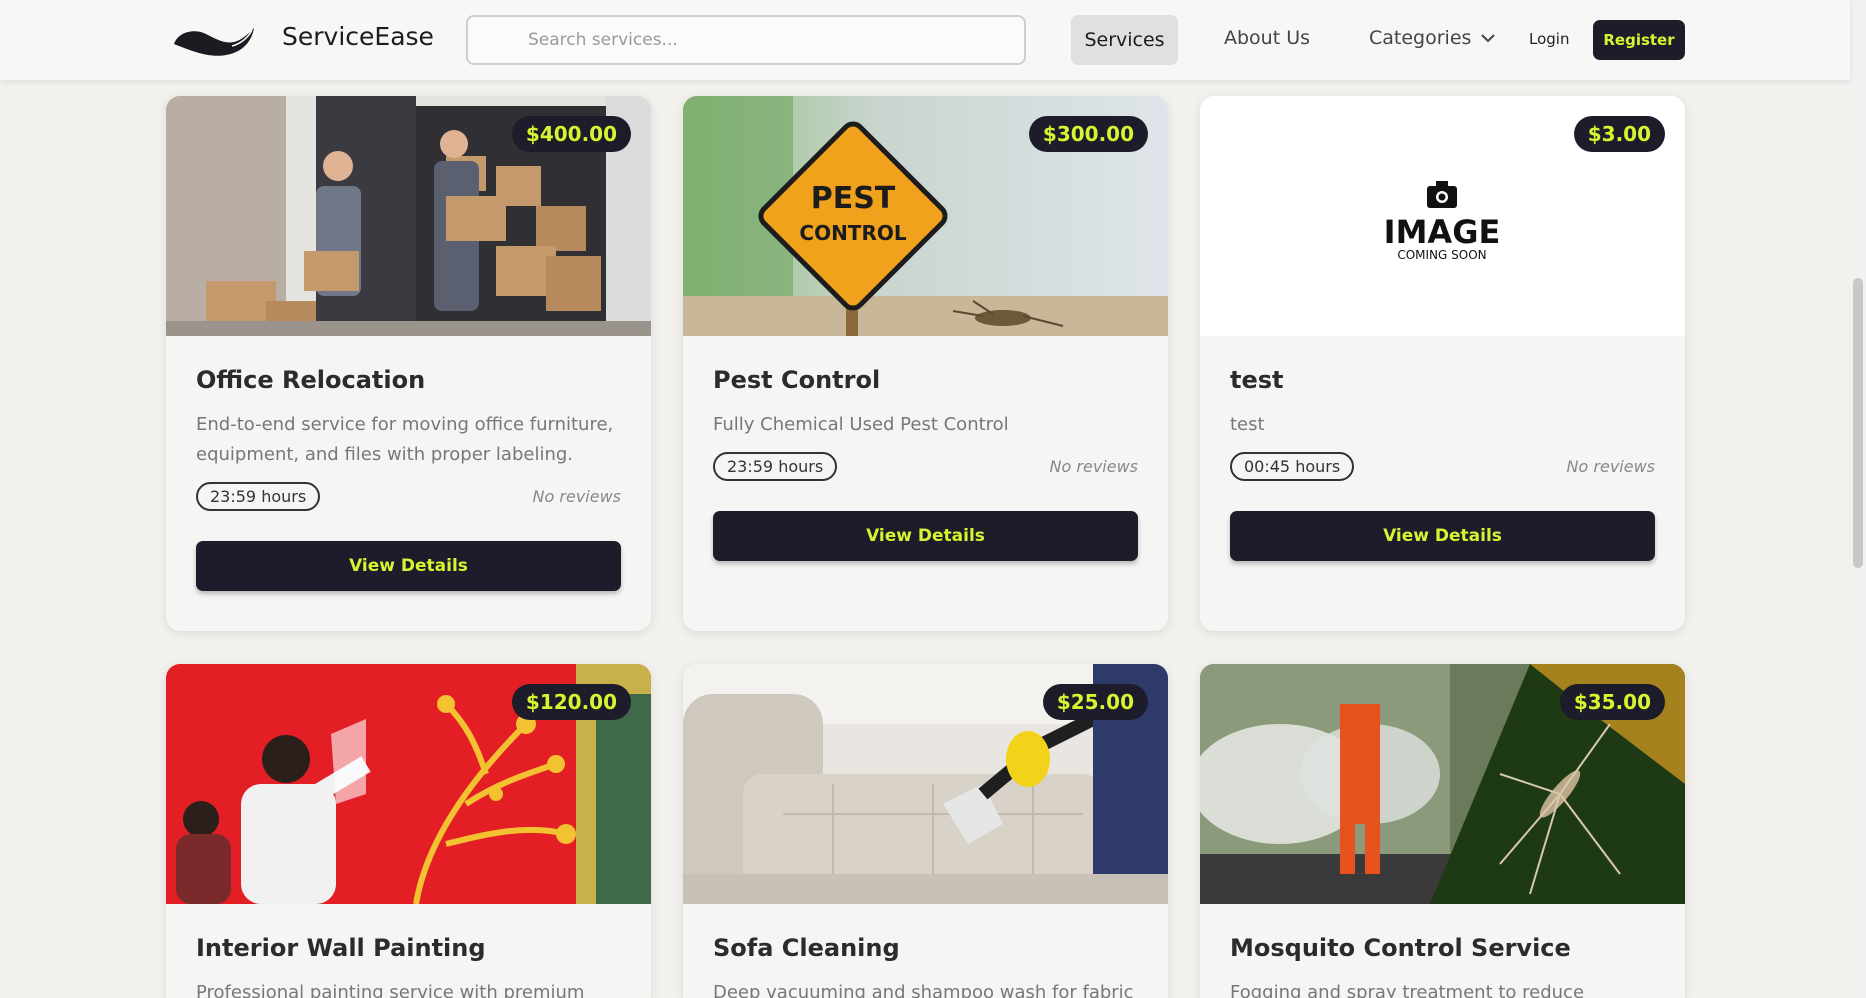 The width and height of the screenshot is (1866, 998). Describe the element at coordinates (853, 198) in the screenshot. I see `sign-text-line1: PEST` at that location.